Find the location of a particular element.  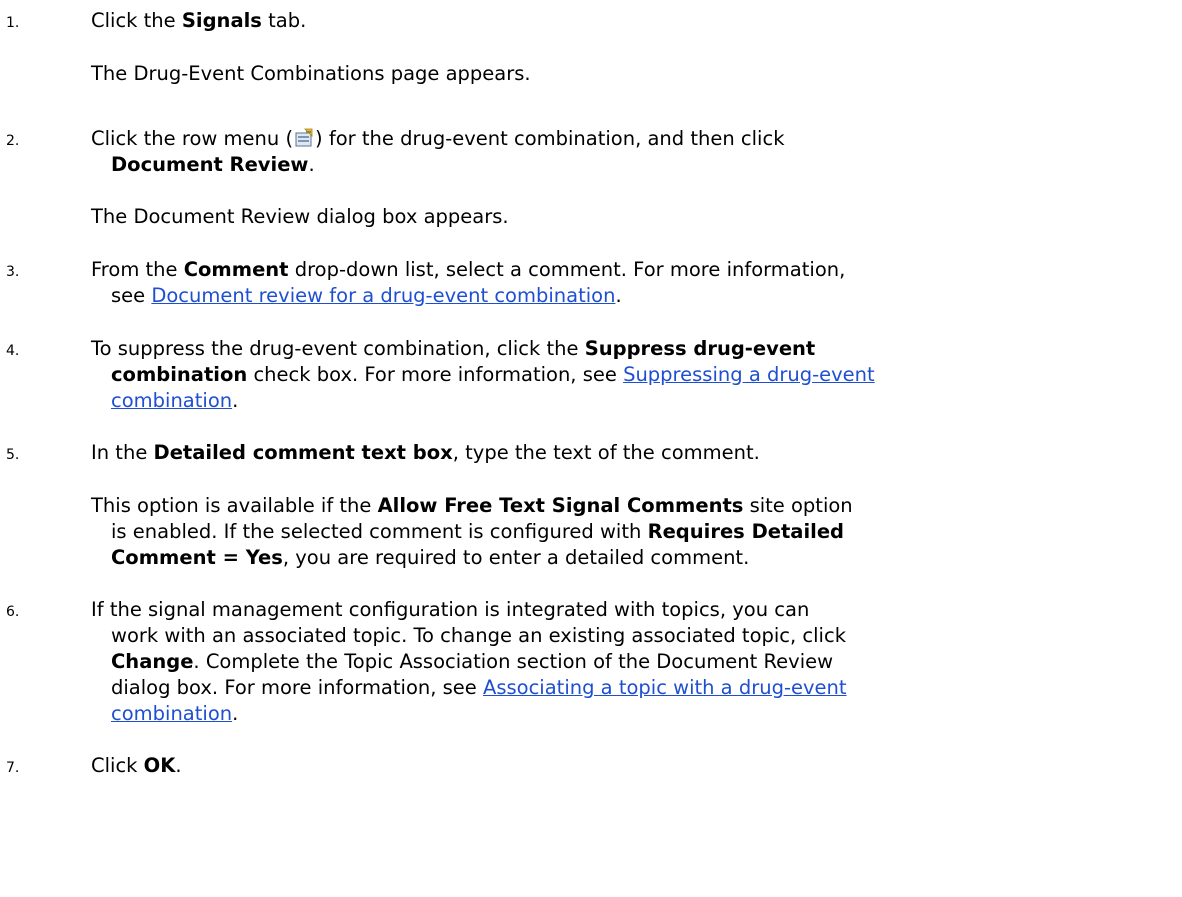

ui-term-comment: Comment is located at coordinates (236, 269).